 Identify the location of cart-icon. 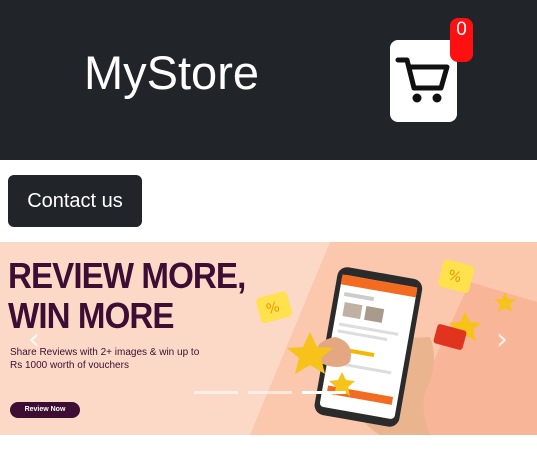
(422, 80).